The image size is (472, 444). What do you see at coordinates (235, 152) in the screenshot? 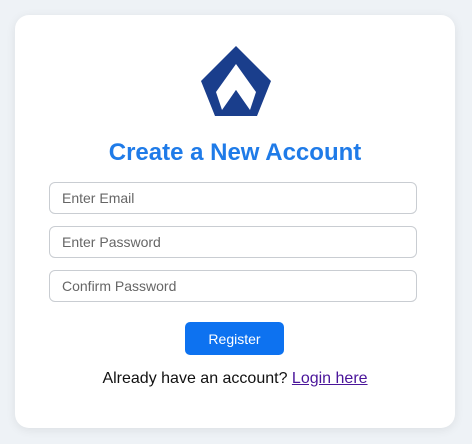
I see `page-title: Create a New Account` at bounding box center [235, 152].